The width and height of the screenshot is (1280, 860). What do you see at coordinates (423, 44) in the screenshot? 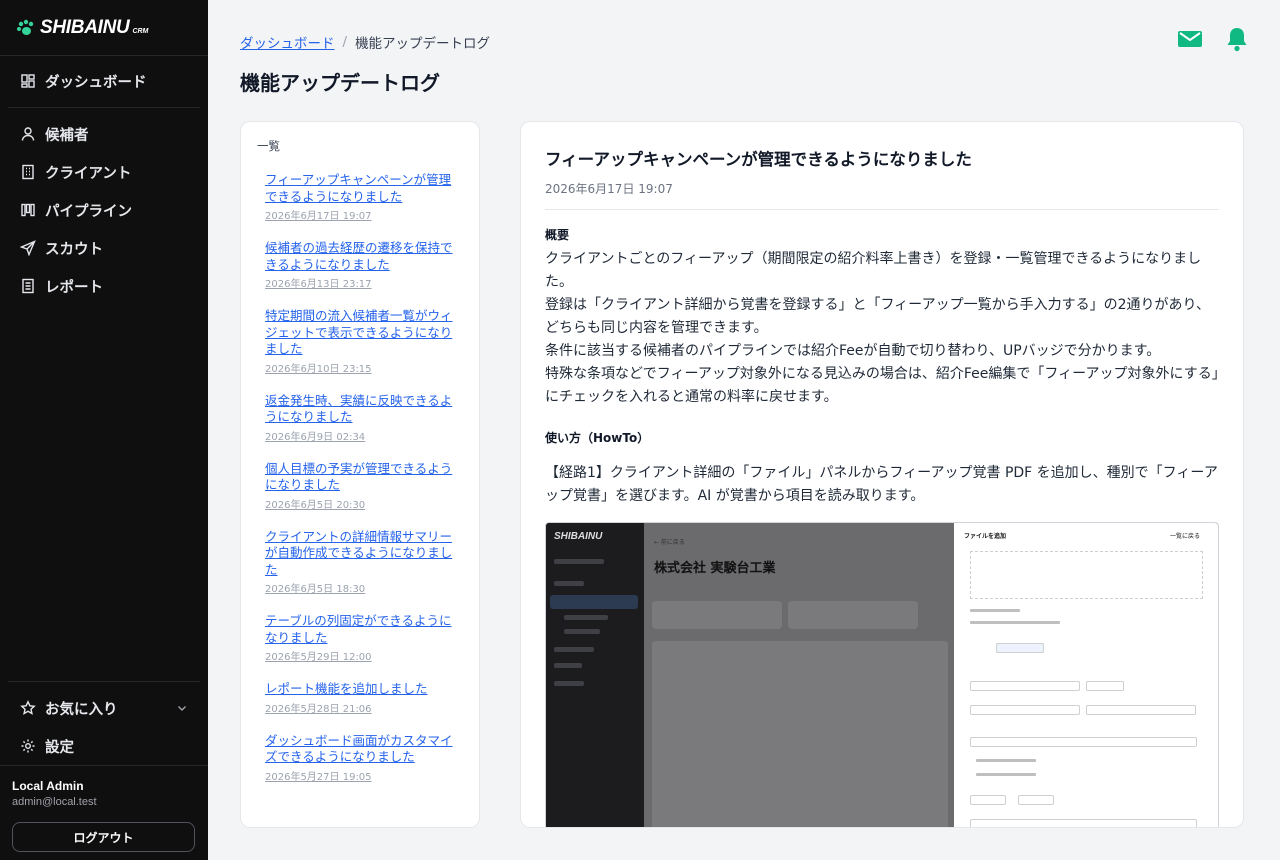
I see `breadcrumb-current: 機能アップデートログ` at bounding box center [423, 44].